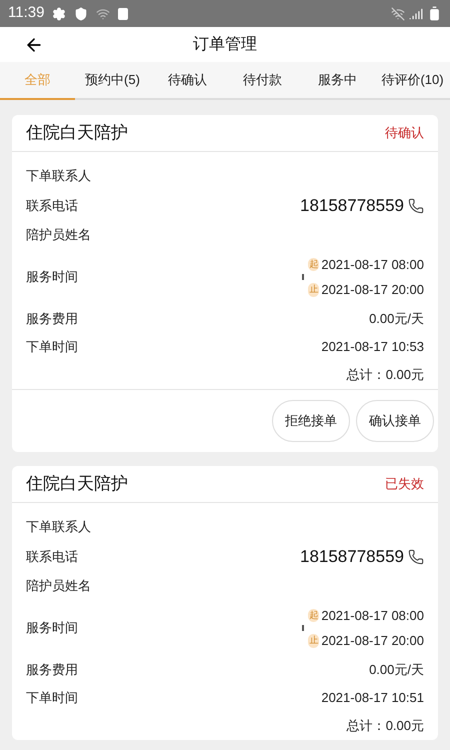 This screenshot has height=750, width=450. What do you see at coordinates (337, 81) in the screenshot?
I see `tab: 服务中` at bounding box center [337, 81].